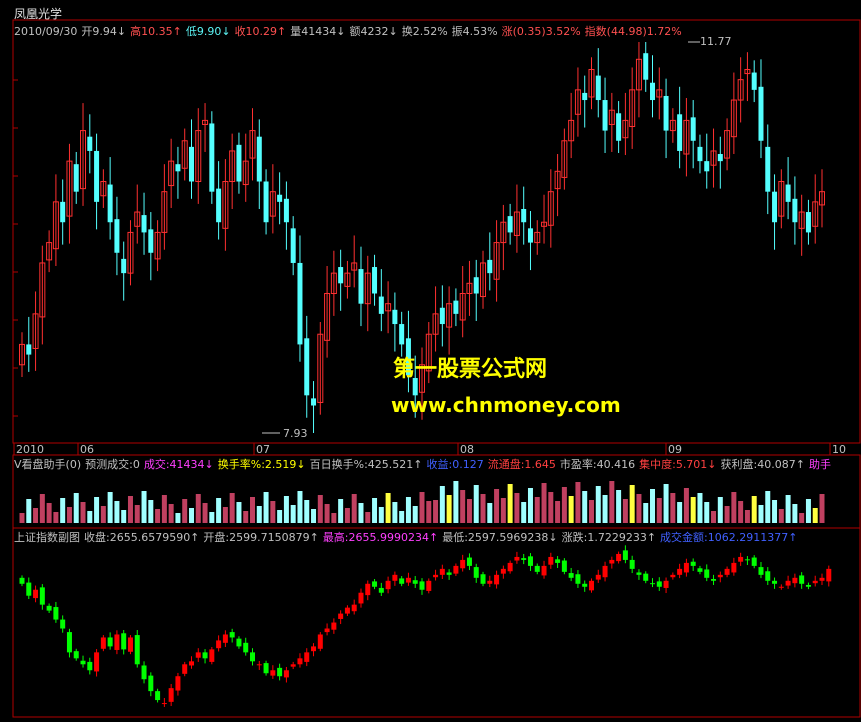 The width and height of the screenshot is (861, 722). What do you see at coordinates (261, 537) in the screenshot?
I see `index-header-item: 开盘:2599.7150879↑` at bounding box center [261, 537].